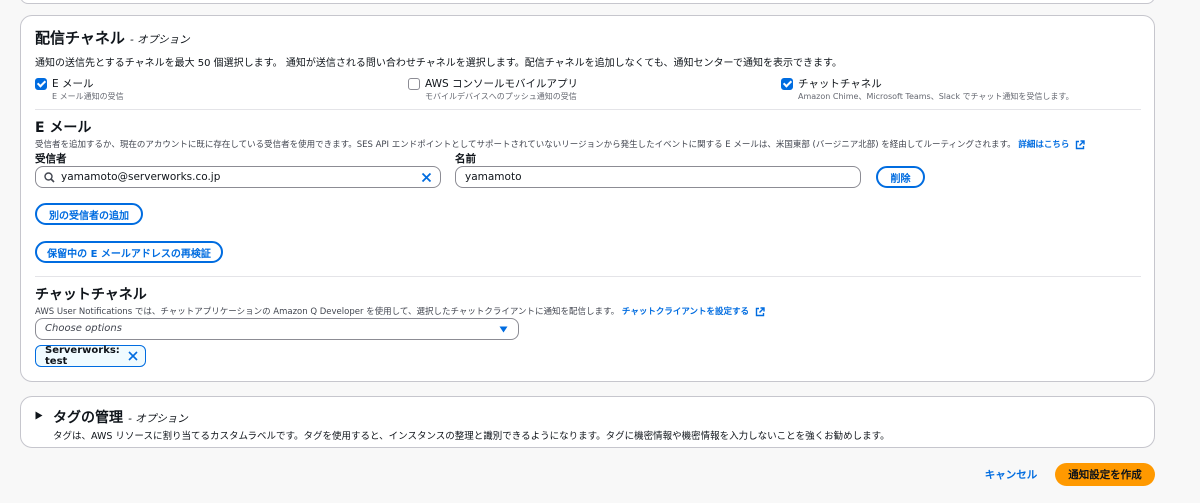 The width and height of the screenshot is (1200, 503). What do you see at coordinates (51, 159) in the screenshot?
I see `recipient-label: 受信者` at bounding box center [51, 159].